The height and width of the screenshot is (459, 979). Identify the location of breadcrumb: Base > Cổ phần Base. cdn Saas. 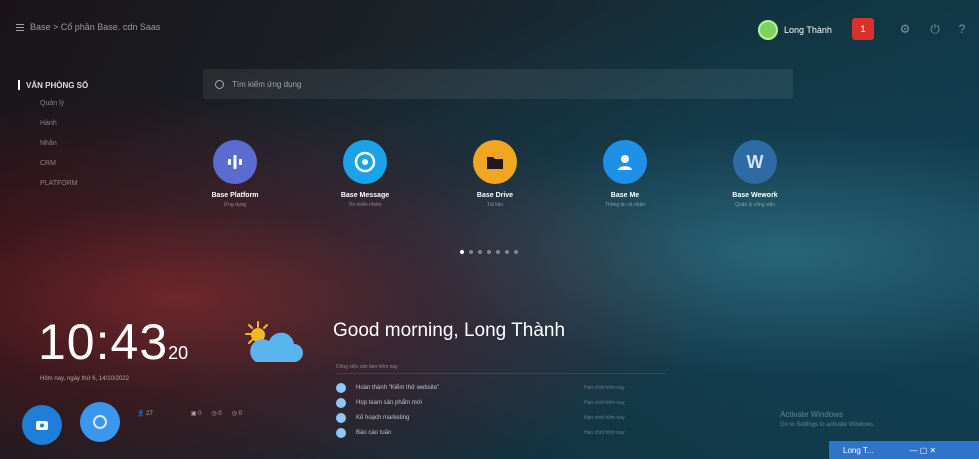
(88, 27).